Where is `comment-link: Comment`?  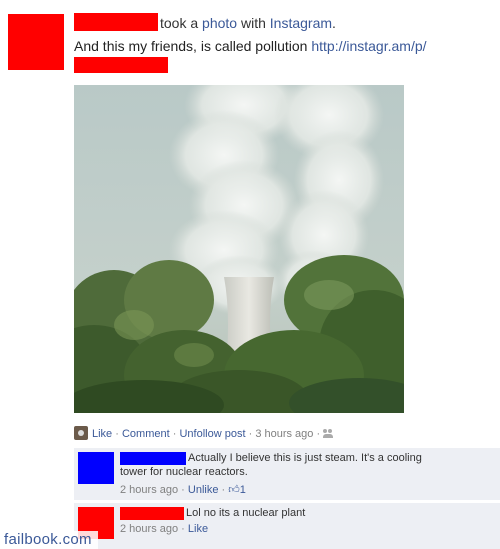 comment-link: Comment is located at coordinates (146, 434).